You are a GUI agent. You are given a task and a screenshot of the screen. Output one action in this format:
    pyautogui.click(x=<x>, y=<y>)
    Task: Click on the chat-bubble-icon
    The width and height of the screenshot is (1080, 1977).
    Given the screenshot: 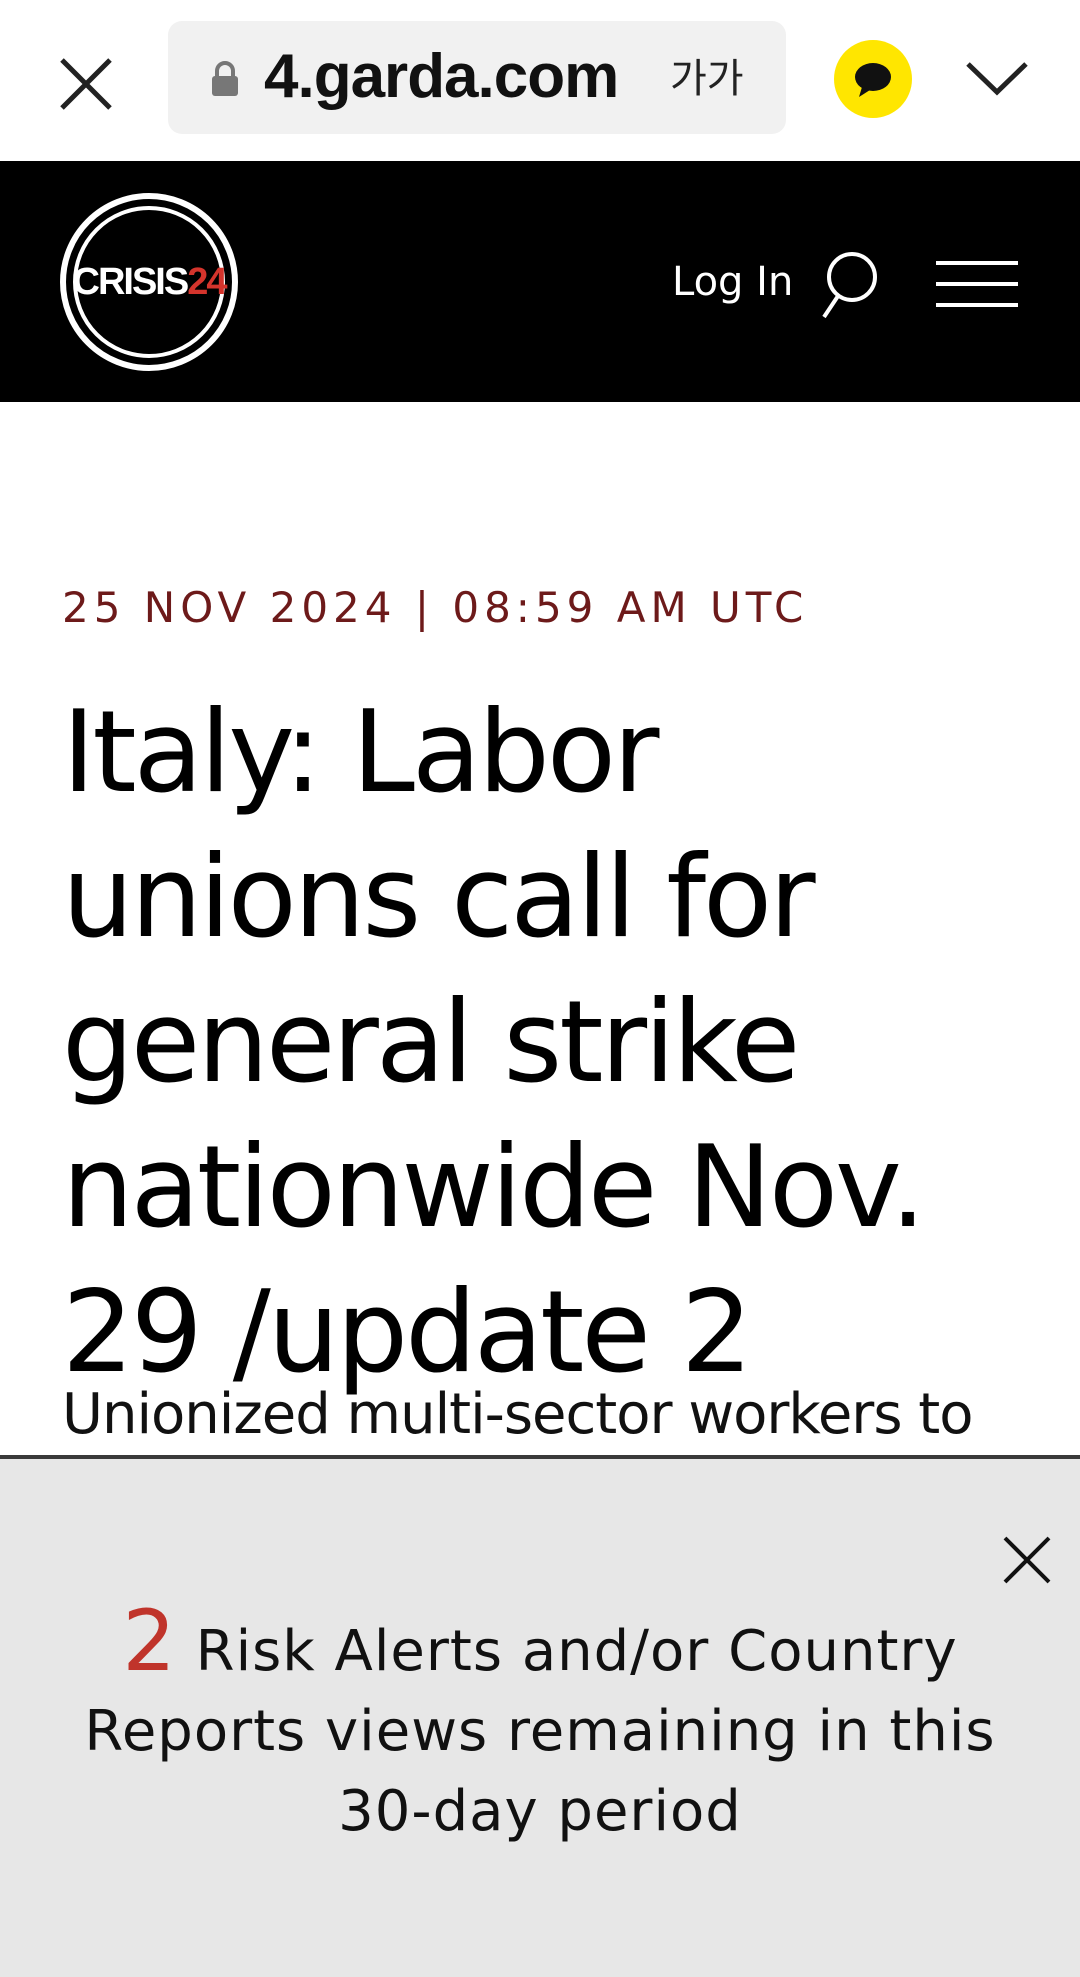 What is the action you would take?
    pyautogui.click(x=873, y=80)
    